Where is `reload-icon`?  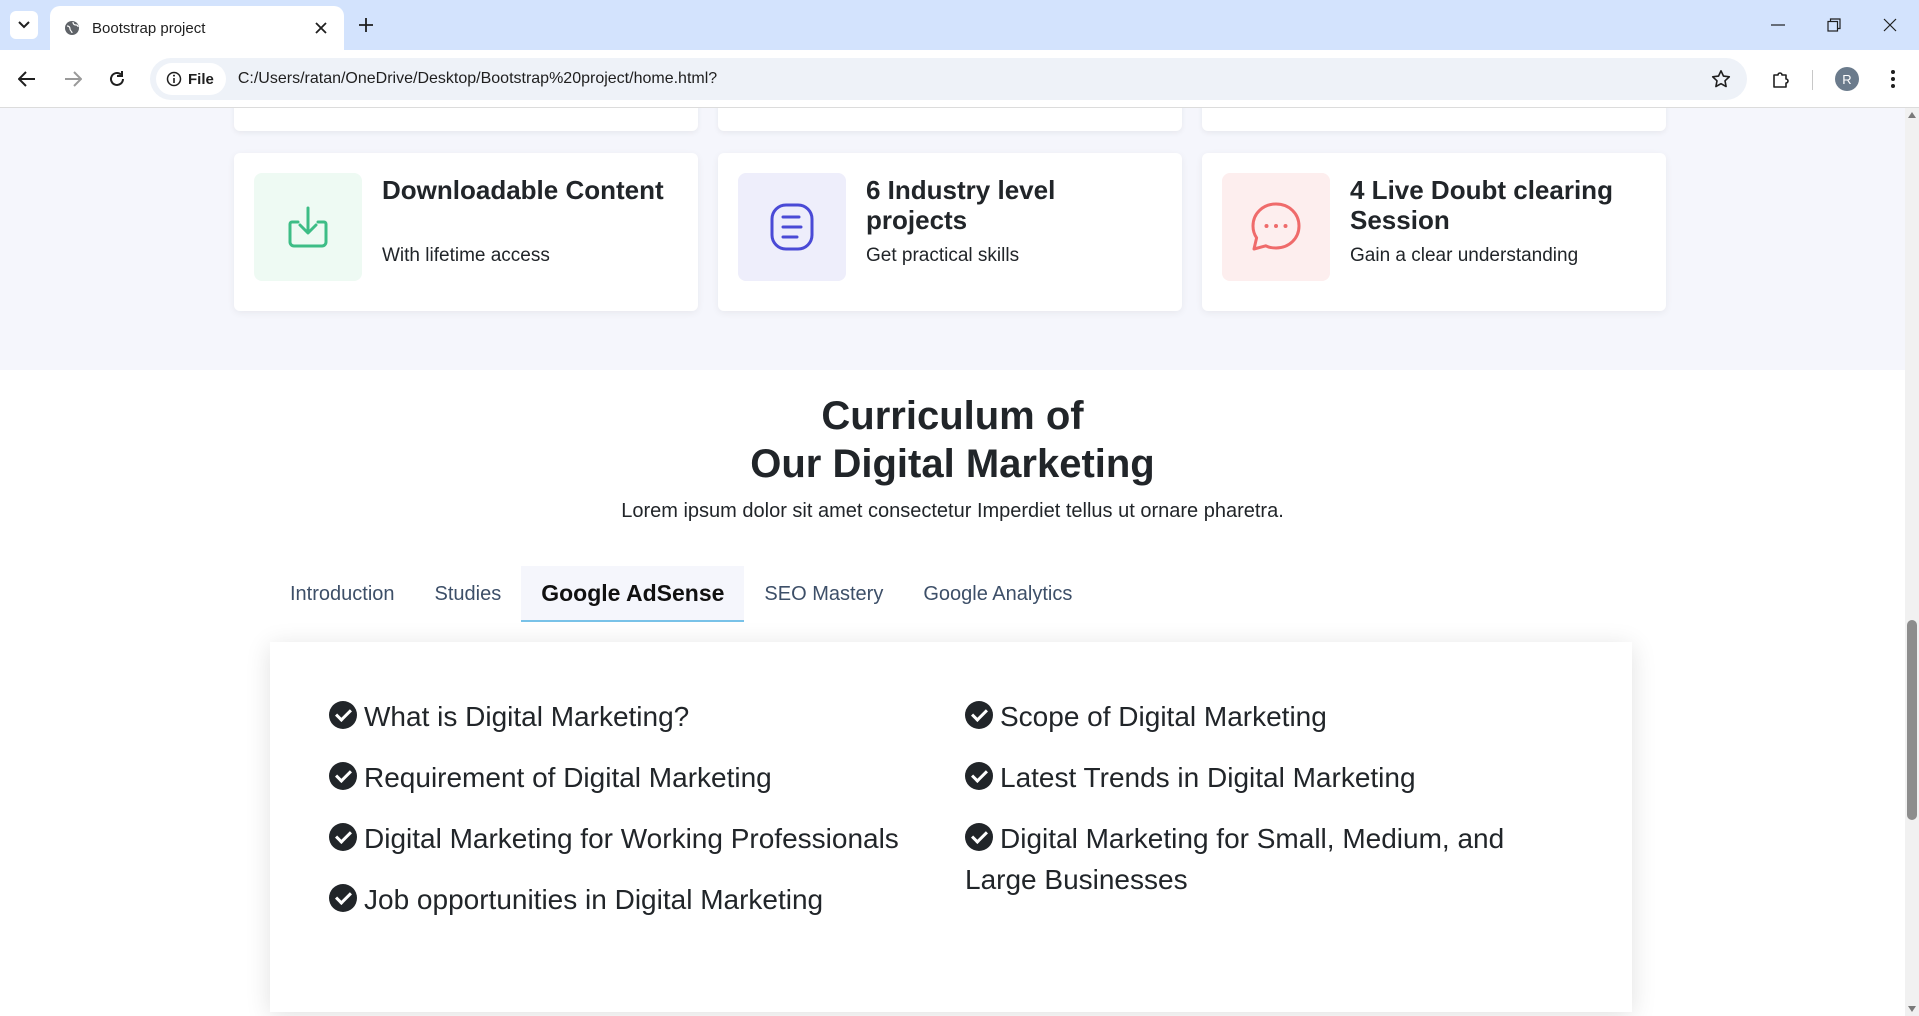 reload-icon is located at coordinates (117, 78).